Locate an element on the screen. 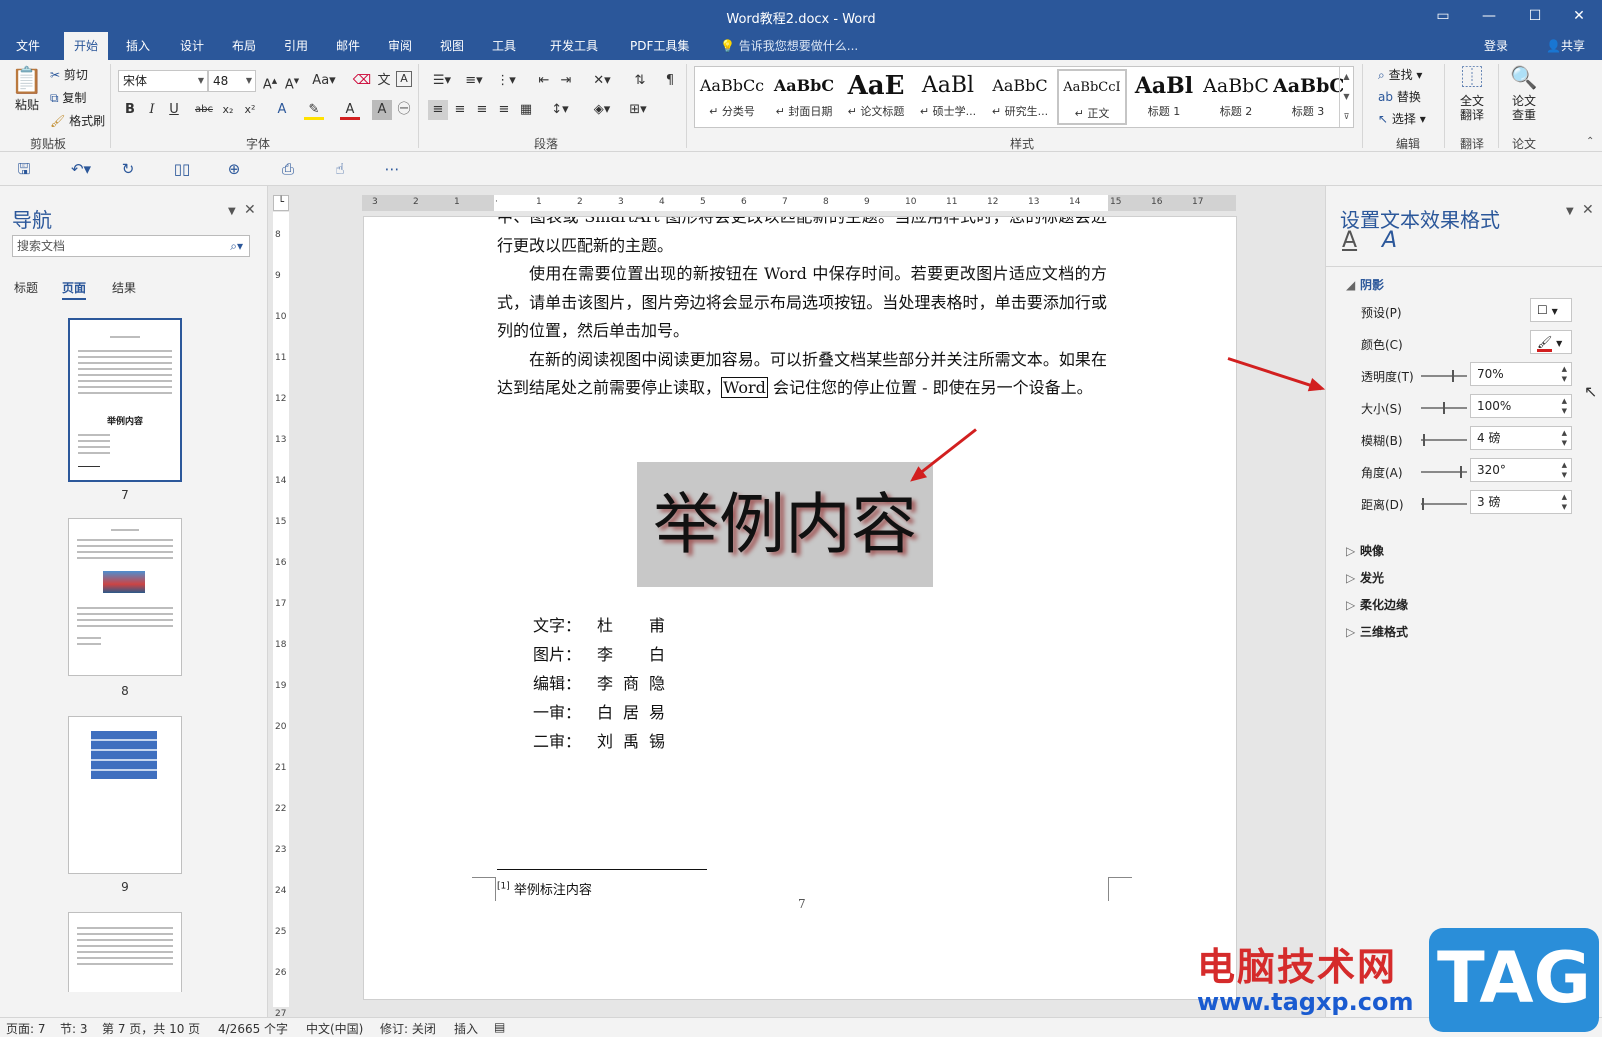 Image resolution: width=1602 pixels, height=1037 pixels. style-item: AaE ↵ 论文标题 is located at coordinates (876, 97).